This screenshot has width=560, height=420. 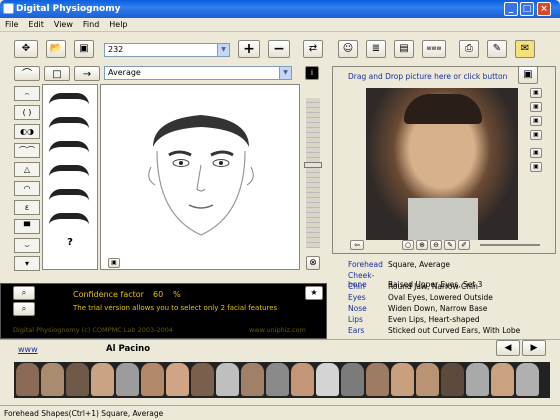 What do you see at coordinates (198, 73) in the screenshot?
I see `feature-variant-combo: Average ▼` at bounding box center [198, 73].